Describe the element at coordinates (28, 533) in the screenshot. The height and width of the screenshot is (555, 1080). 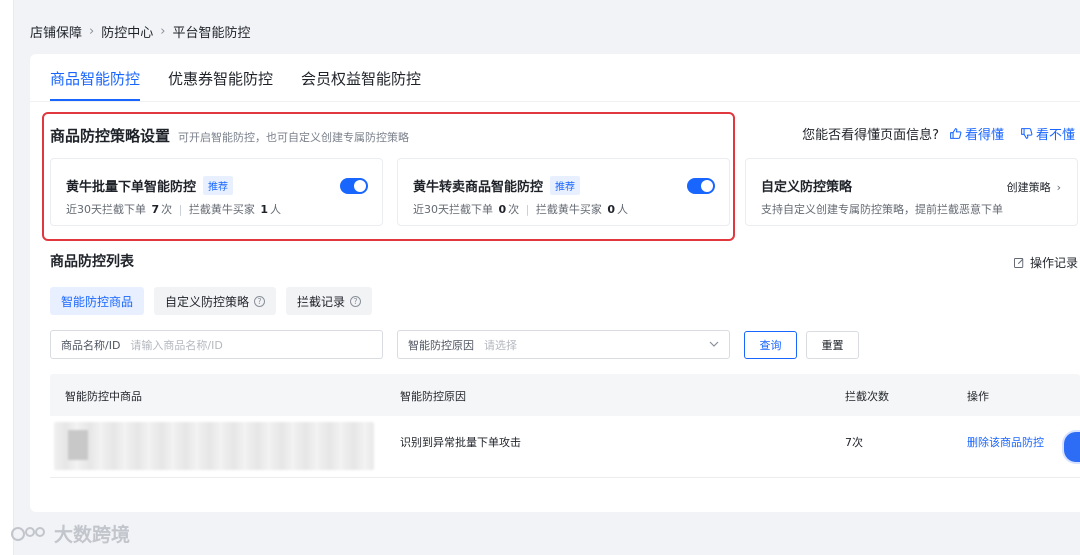
I see `watermark-logo-icon` at that location.